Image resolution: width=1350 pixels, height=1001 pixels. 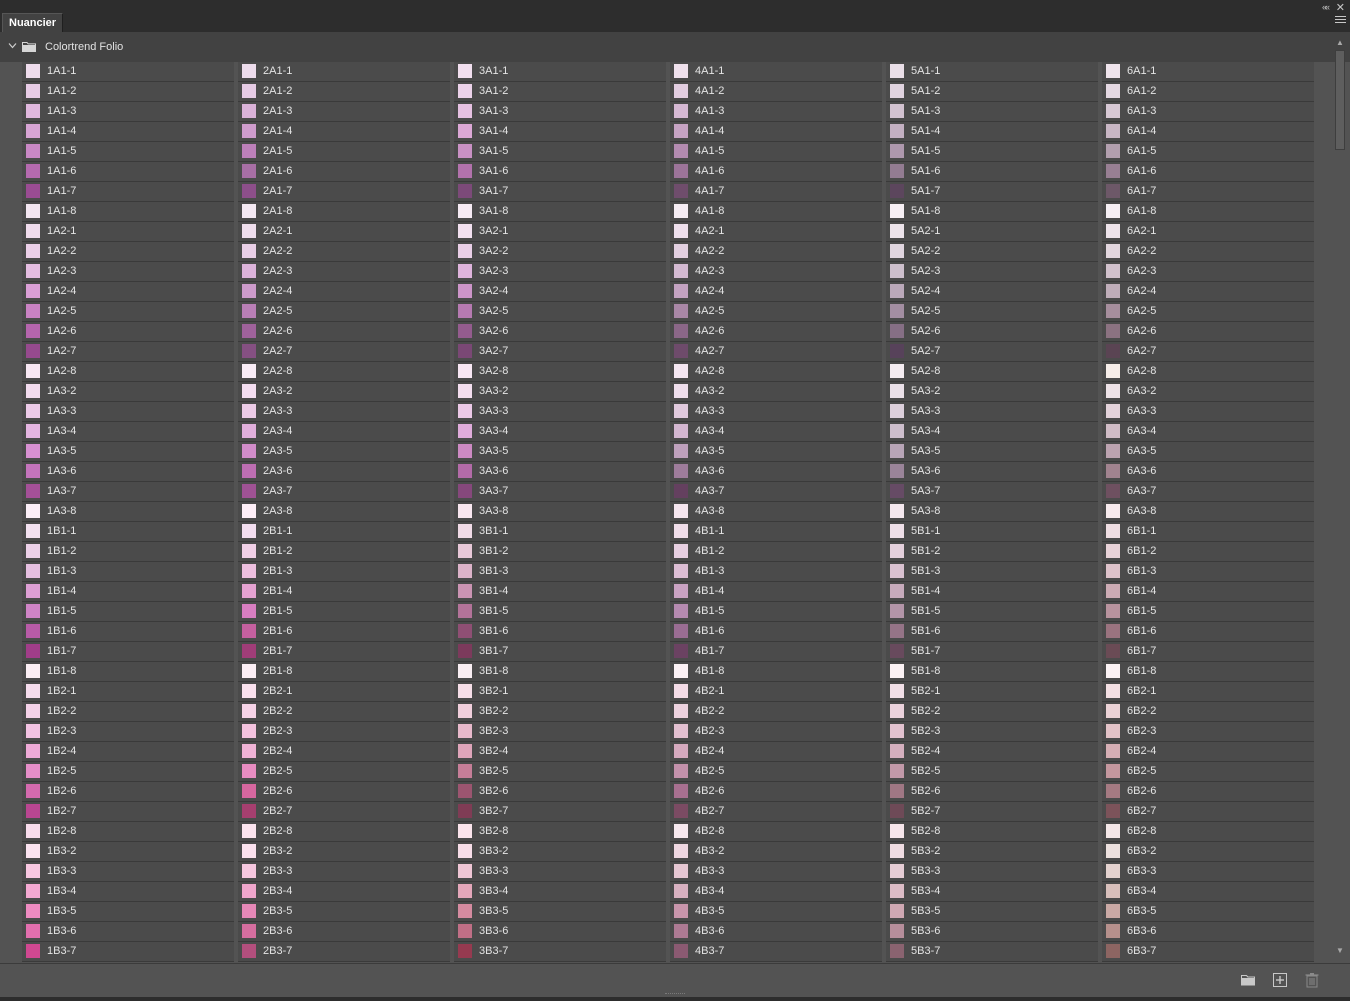 I want to click on swatch-row: 6B2-7, so click(x=1208, y=812).